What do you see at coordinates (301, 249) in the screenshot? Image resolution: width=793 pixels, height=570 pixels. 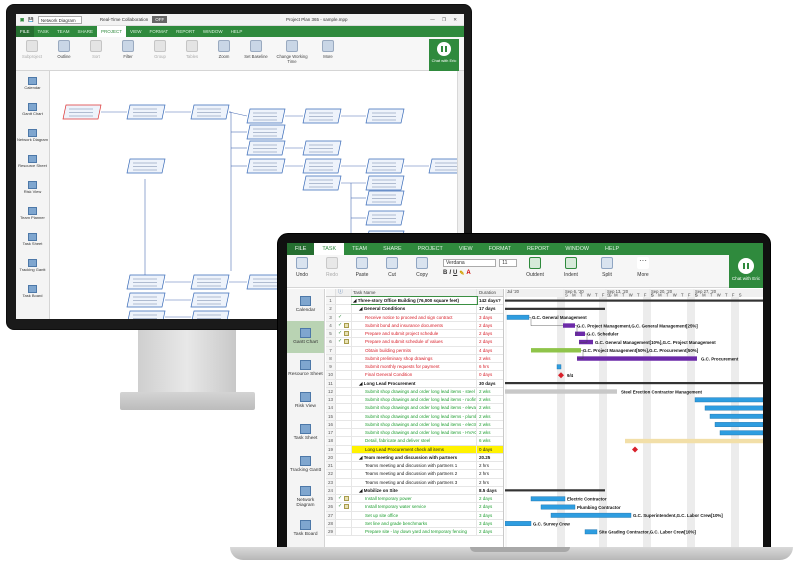 I see `tab-file: FILE` at bounding box center [301, 249].